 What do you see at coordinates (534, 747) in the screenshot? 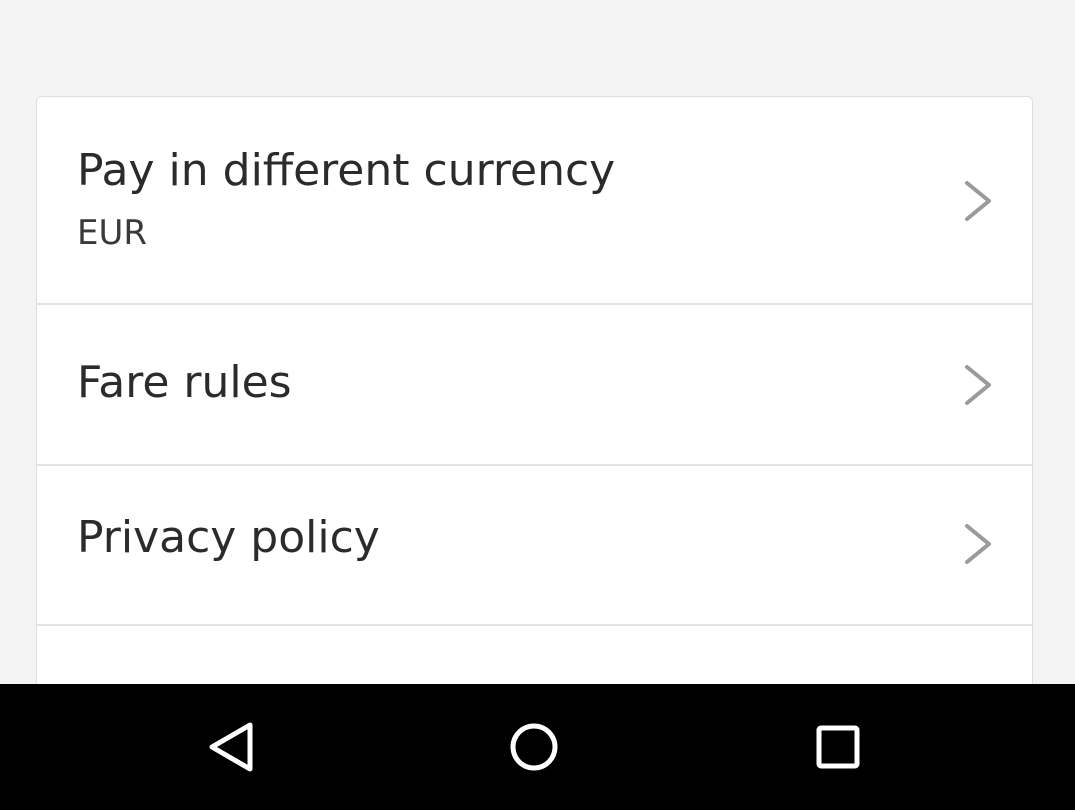
I see `home-circle-icon` at bounding box center [534, 747].